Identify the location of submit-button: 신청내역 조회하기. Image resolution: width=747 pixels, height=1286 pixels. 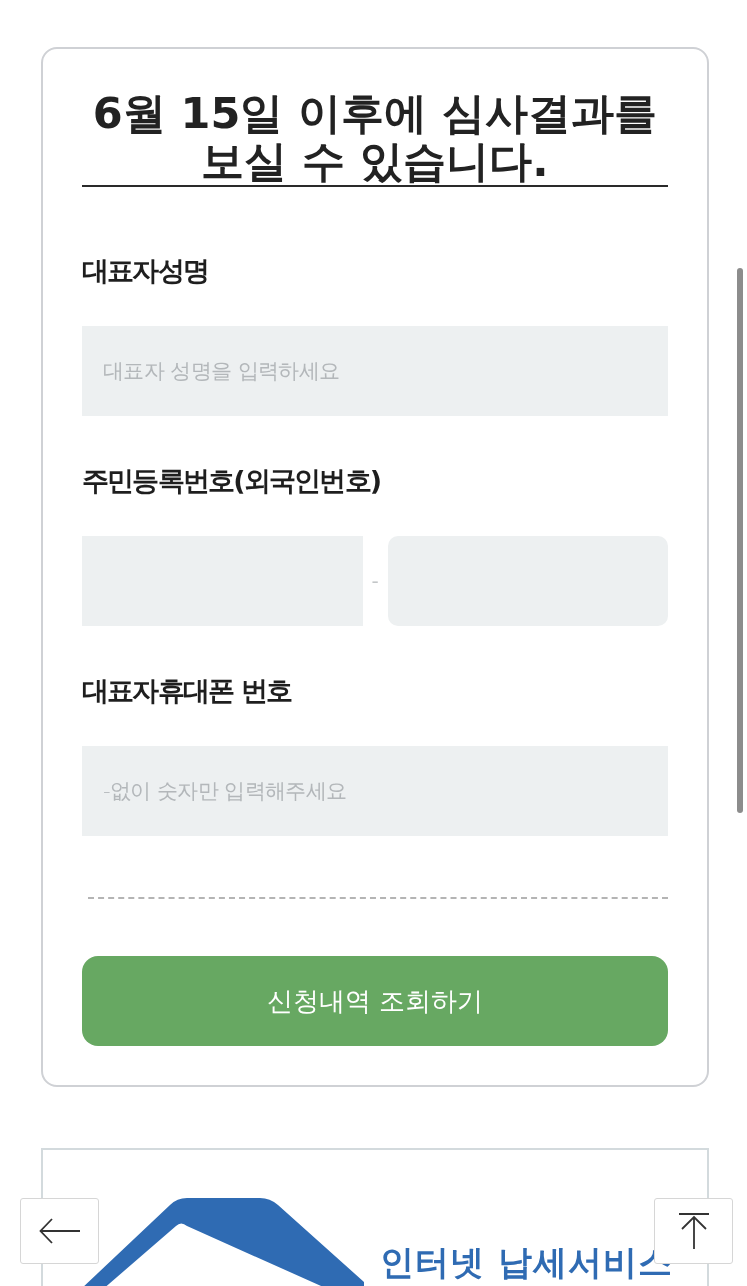
(375, 1001).